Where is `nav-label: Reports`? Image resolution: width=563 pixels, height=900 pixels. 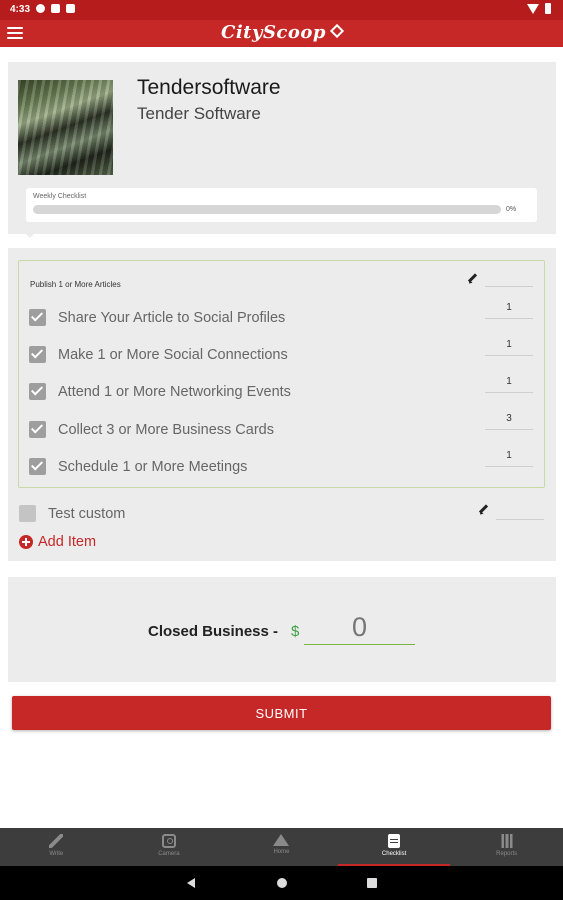 nav-label: Reports is located at coordinates (507, 854).